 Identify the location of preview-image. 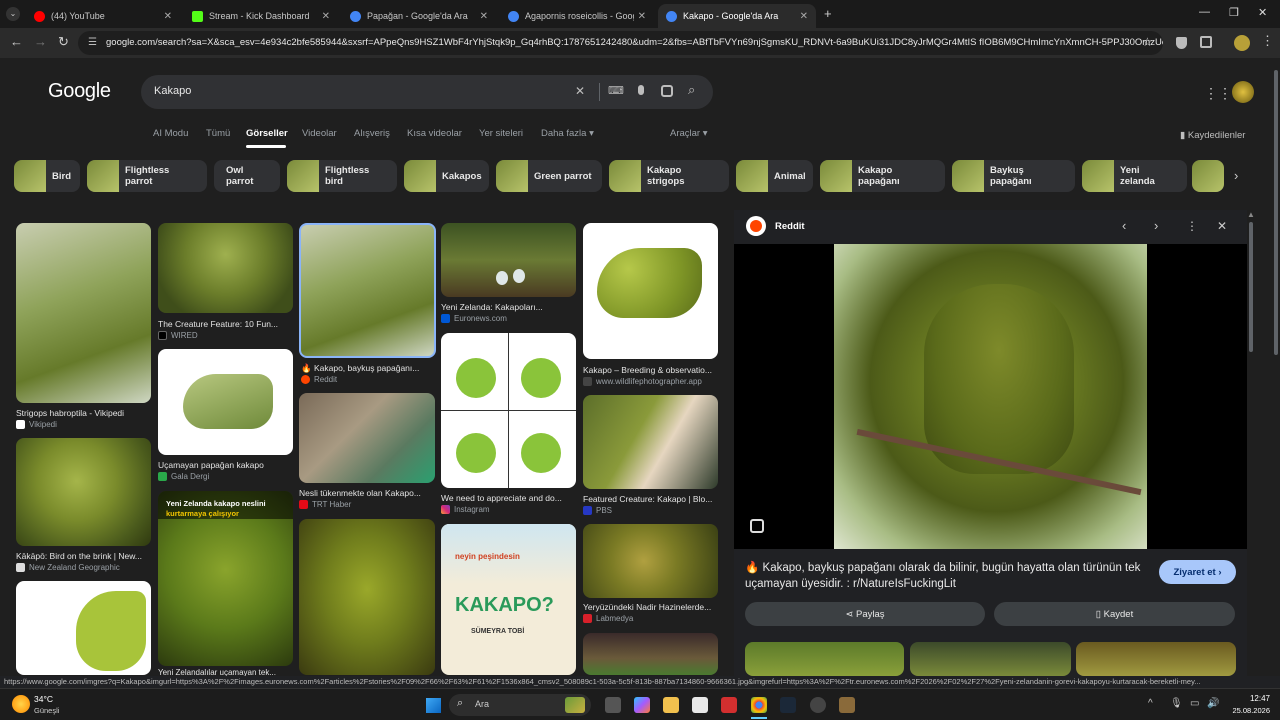
(990, 396).